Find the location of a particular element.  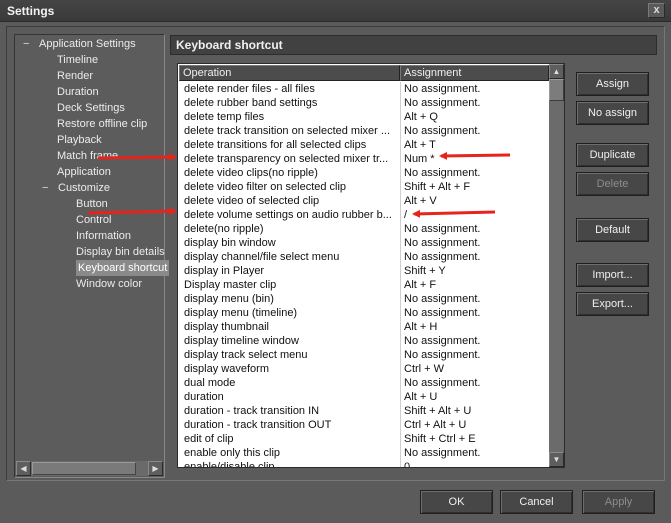

scroll-up-button: ▲ is located at coordinates (556, 71).